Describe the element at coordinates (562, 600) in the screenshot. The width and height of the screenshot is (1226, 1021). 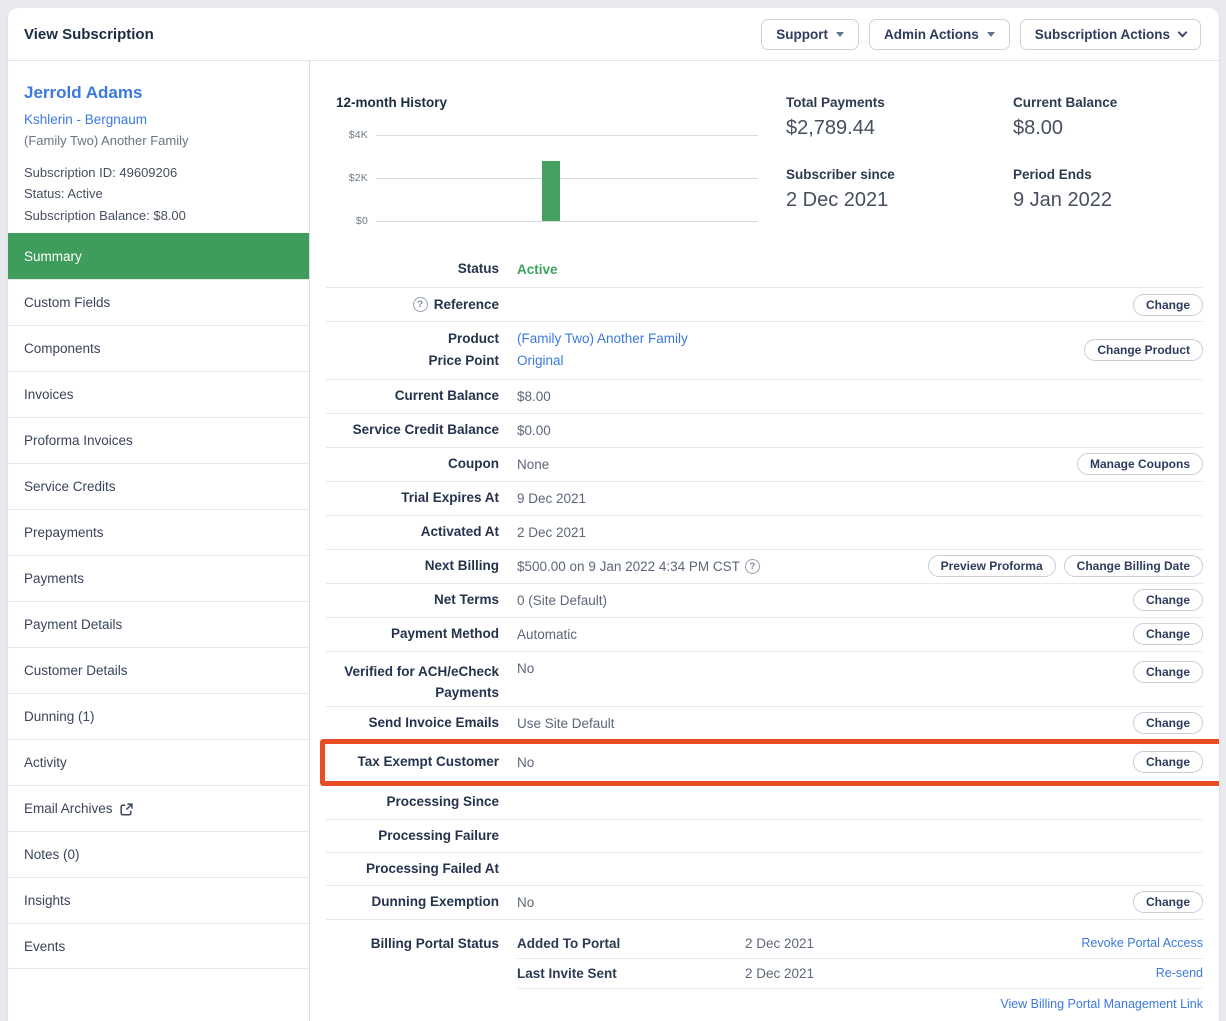
I see `net-terms-value: 0 (Site Default)` at that location.